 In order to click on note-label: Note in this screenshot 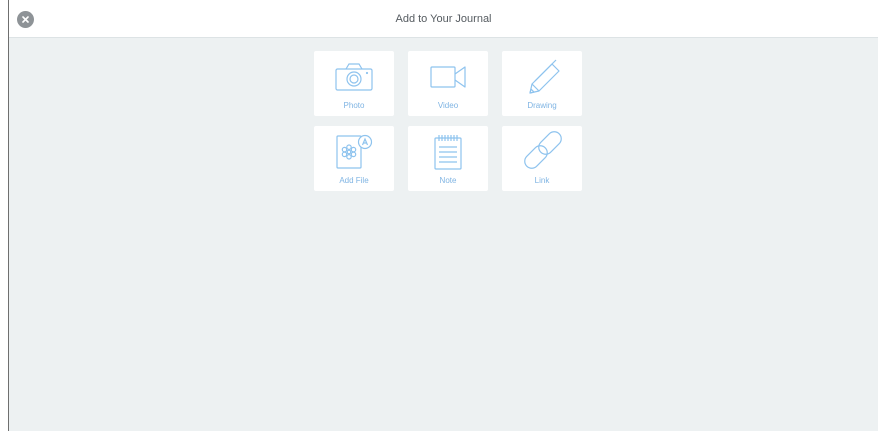, I will do `click(448, 180)`.